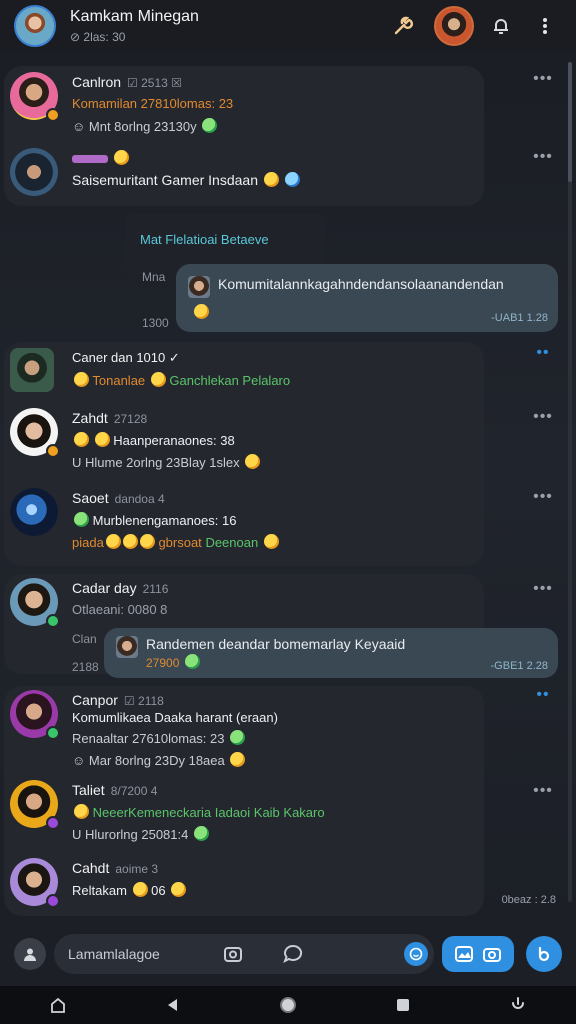  I want to click on message-text: Murblenengamanoes: 16, so click(154, 520).